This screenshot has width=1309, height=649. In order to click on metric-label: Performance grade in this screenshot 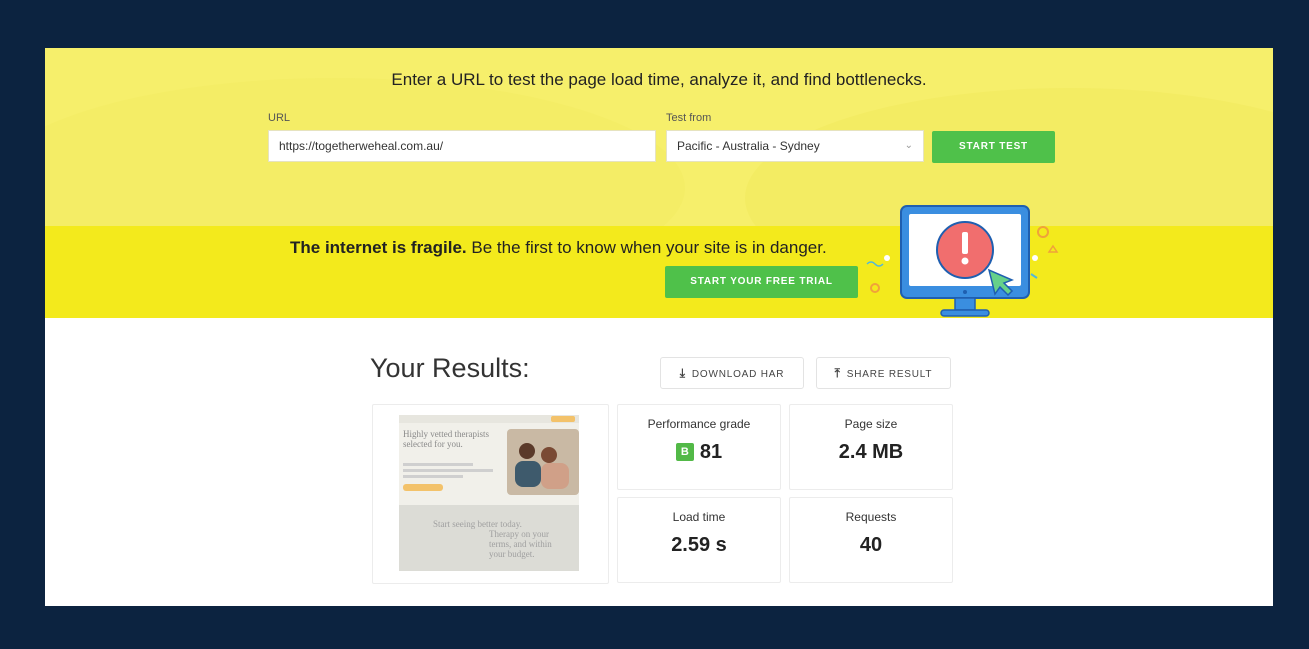, I will do `click(699, 424)`.